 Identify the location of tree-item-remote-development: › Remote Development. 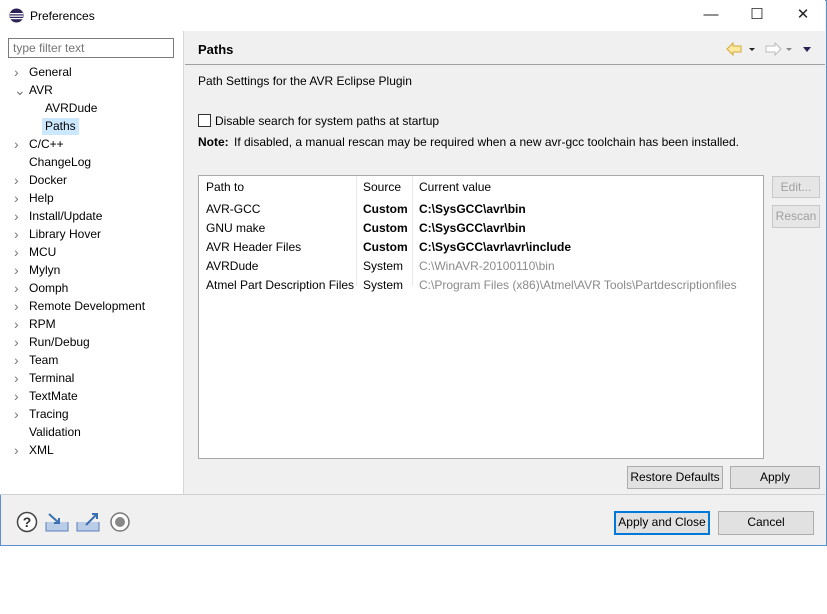
(92, 306).